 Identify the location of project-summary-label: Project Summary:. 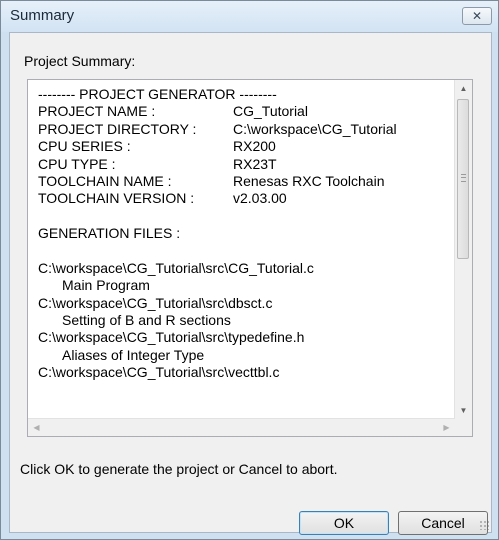
(80, 61).